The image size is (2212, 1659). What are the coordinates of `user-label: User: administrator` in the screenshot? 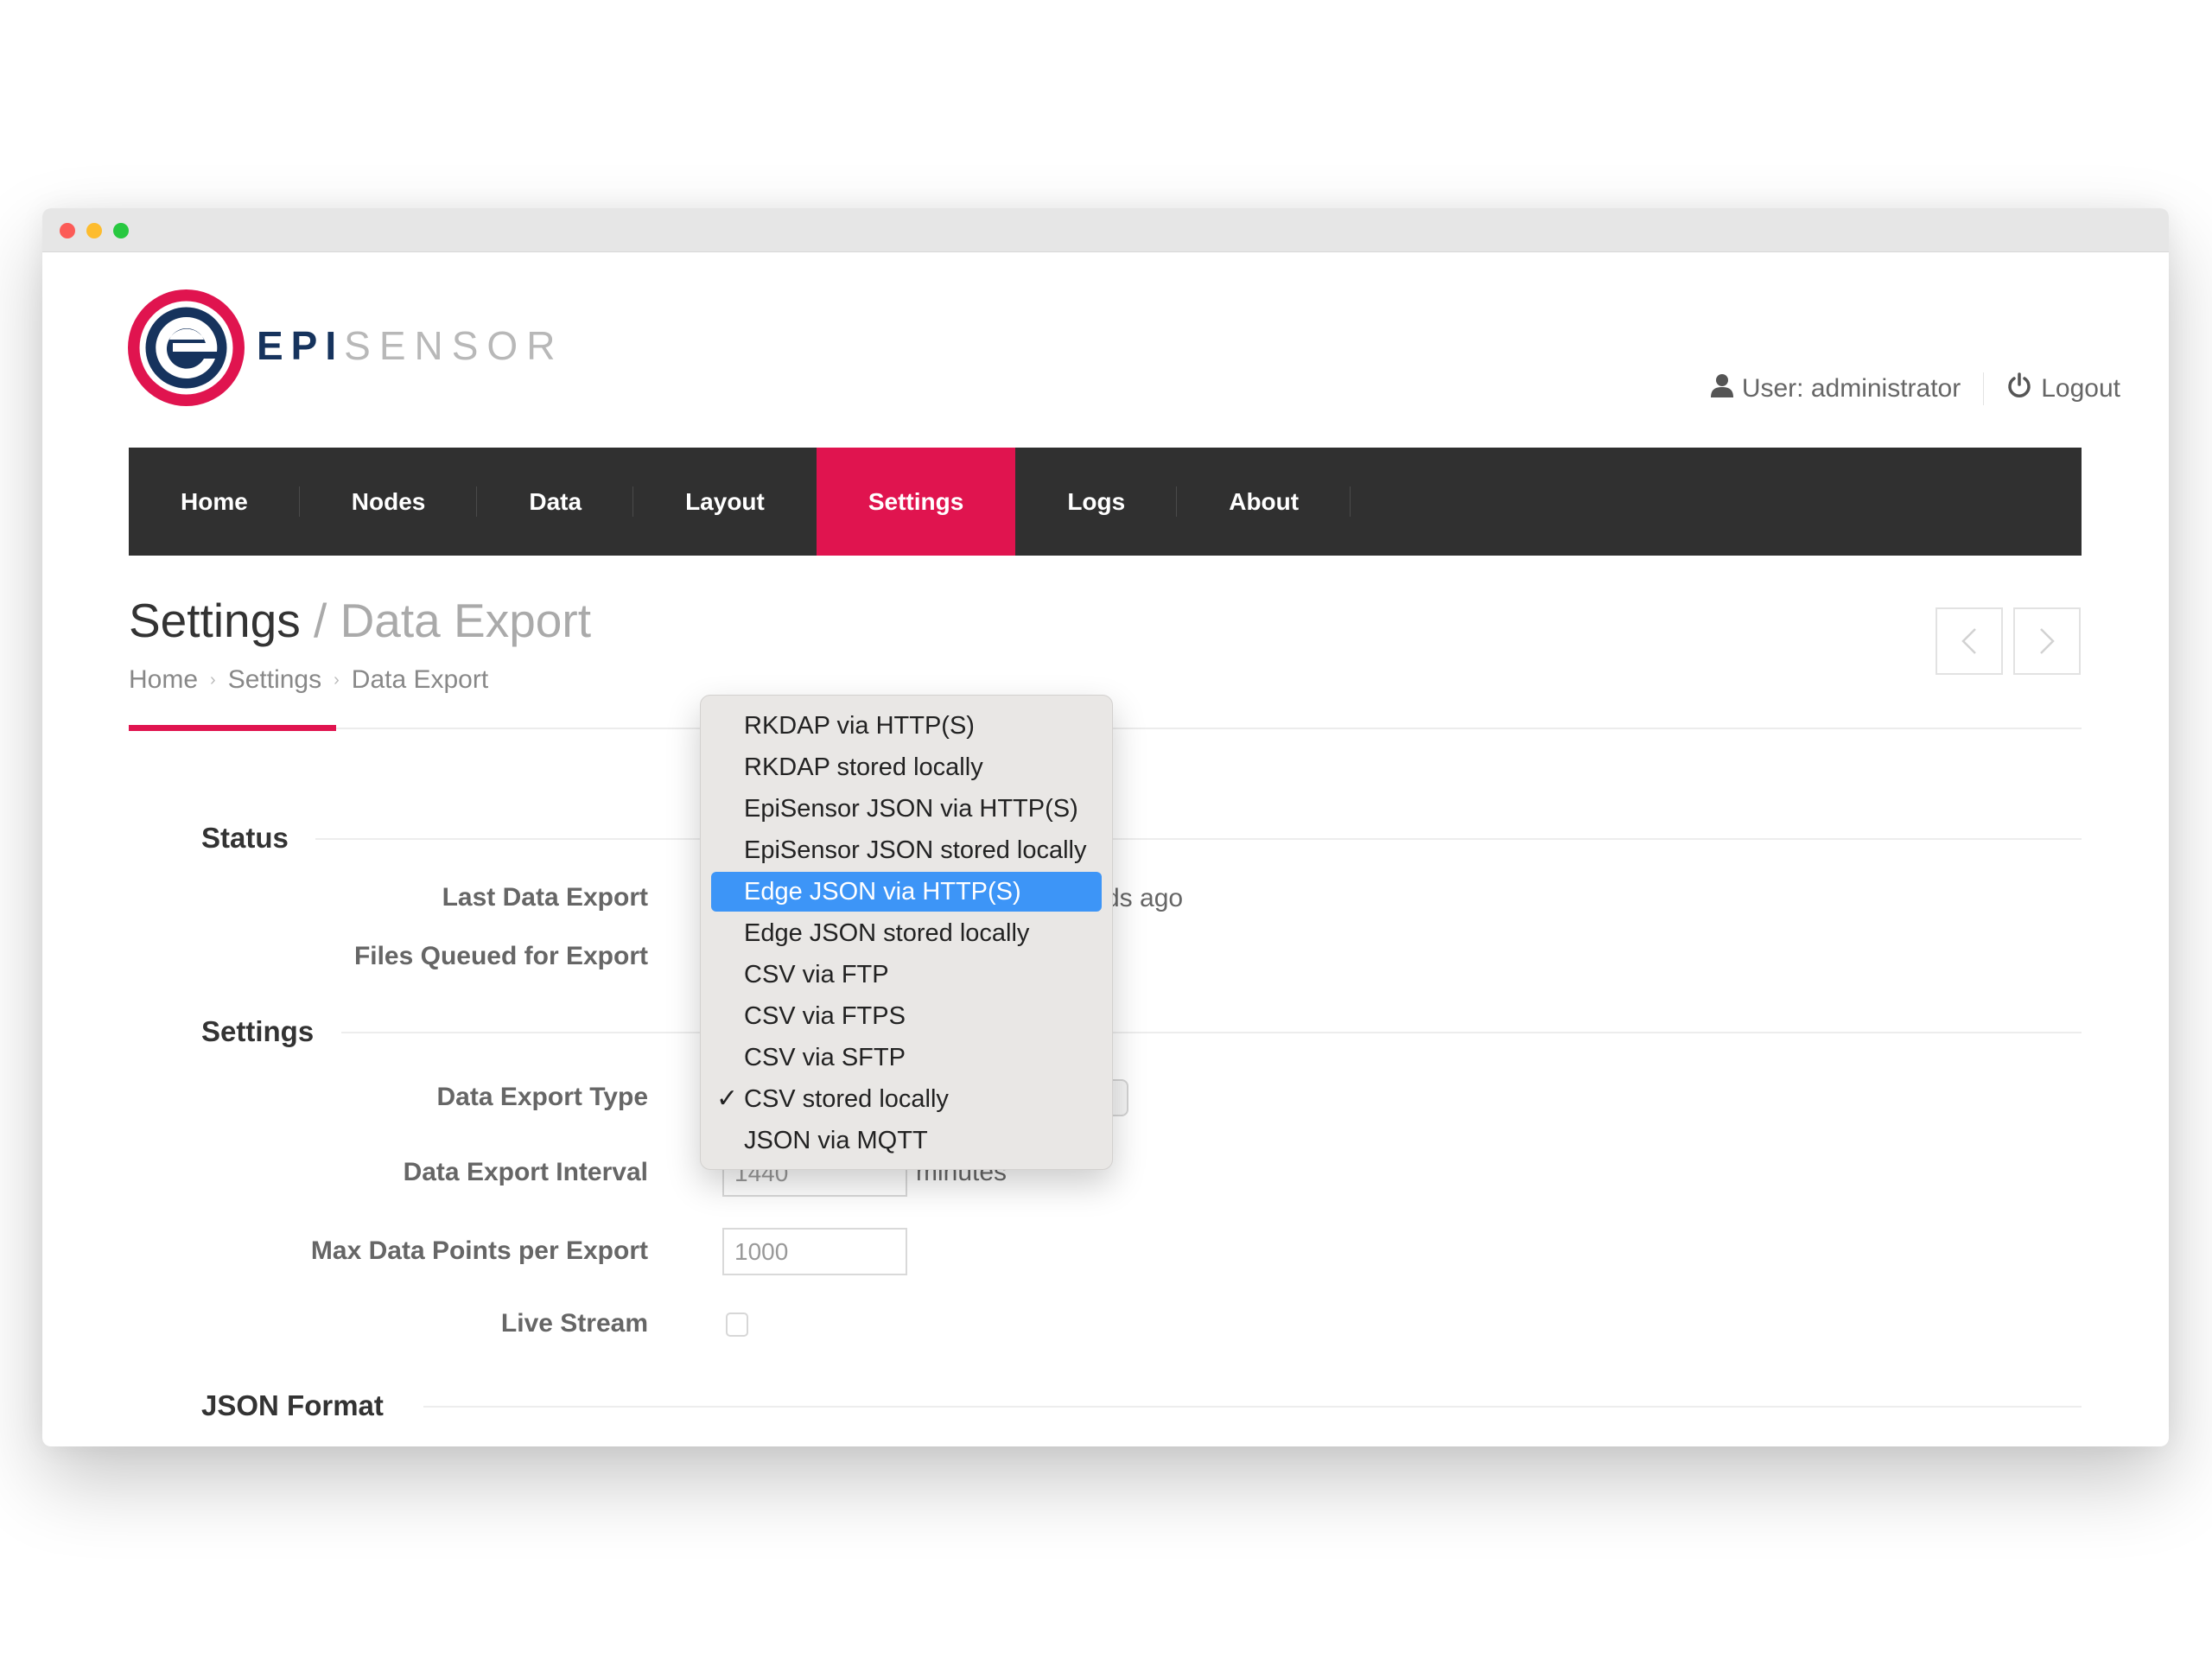 It's located at (1851, 388).